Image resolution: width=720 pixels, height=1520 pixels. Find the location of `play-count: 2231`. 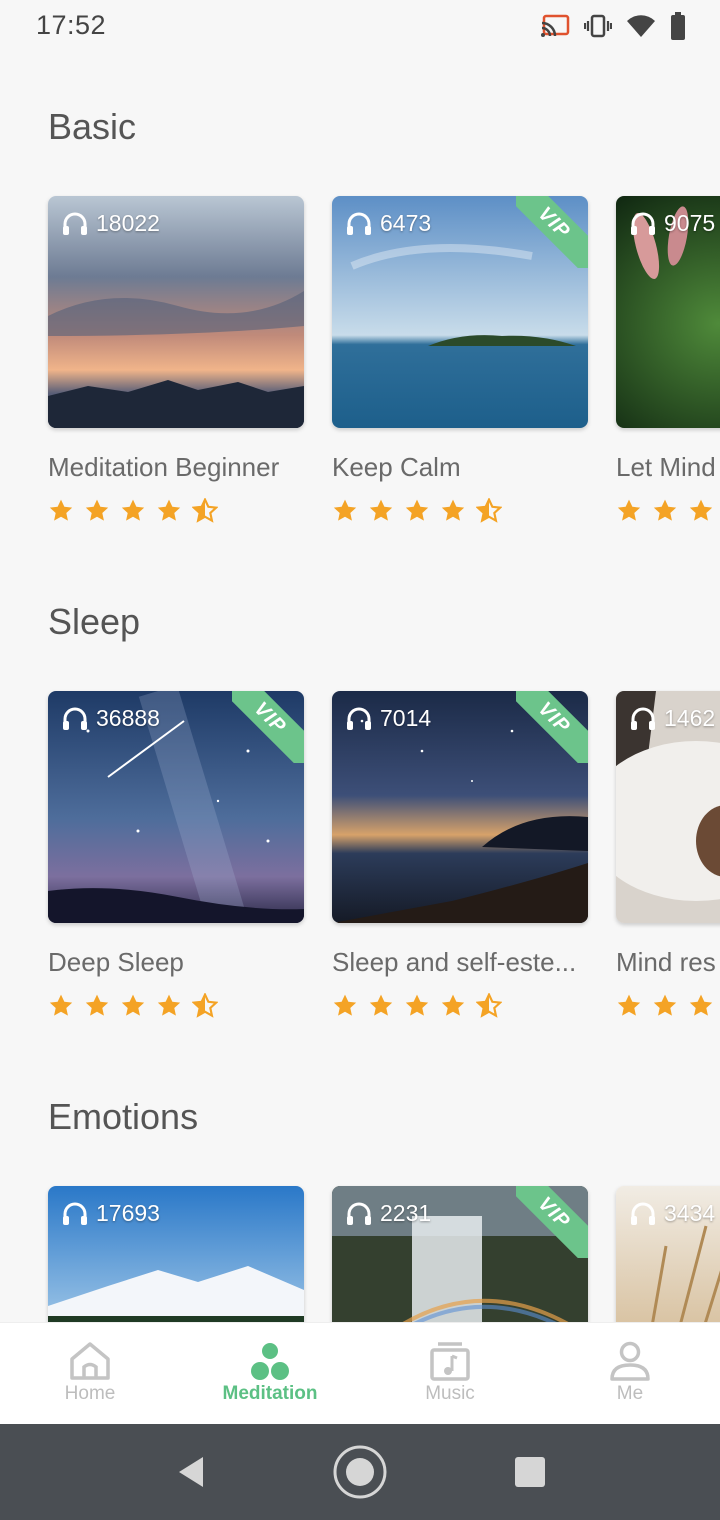

play-count: 2231 is located at coordinates (388, 1213).